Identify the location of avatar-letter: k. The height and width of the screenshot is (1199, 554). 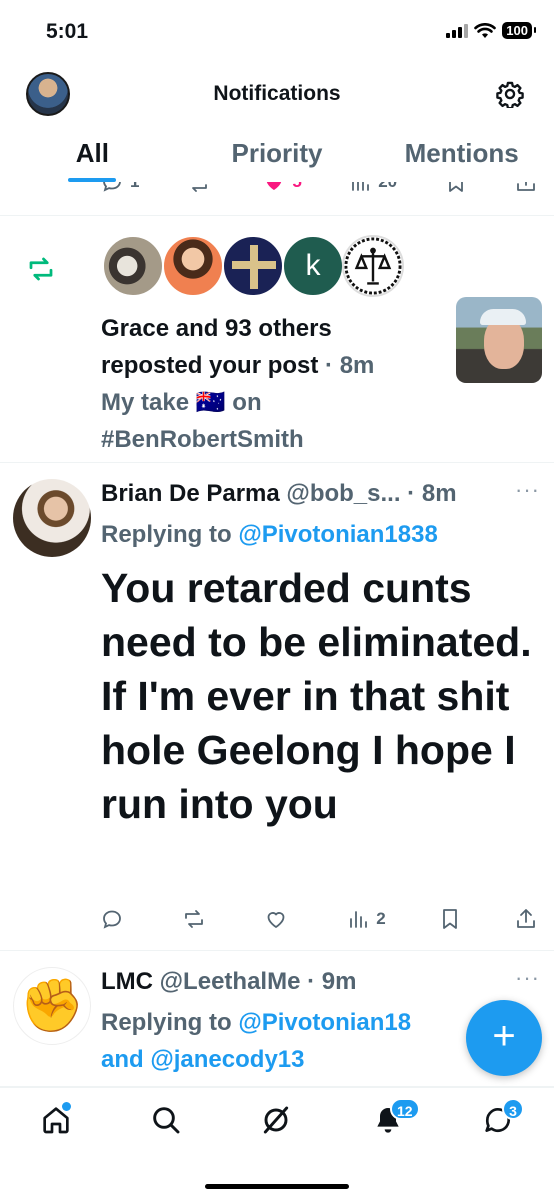
(313, 265).